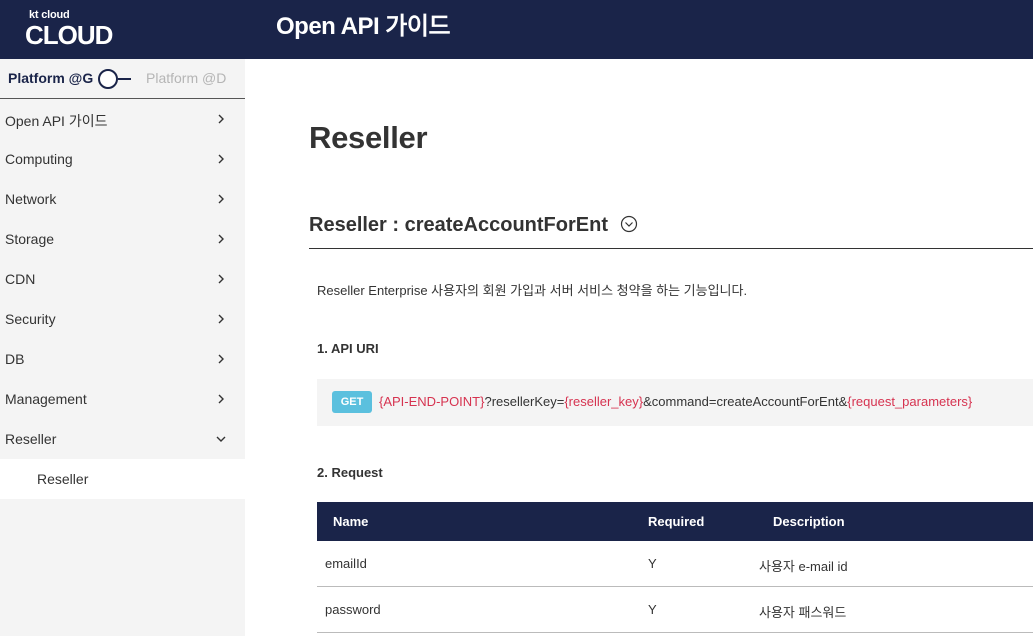  What do you see at coordinates (69, 35) in the screenshot?
I see `logo-big-text: CLOUD` at bounding box center [69, 35].